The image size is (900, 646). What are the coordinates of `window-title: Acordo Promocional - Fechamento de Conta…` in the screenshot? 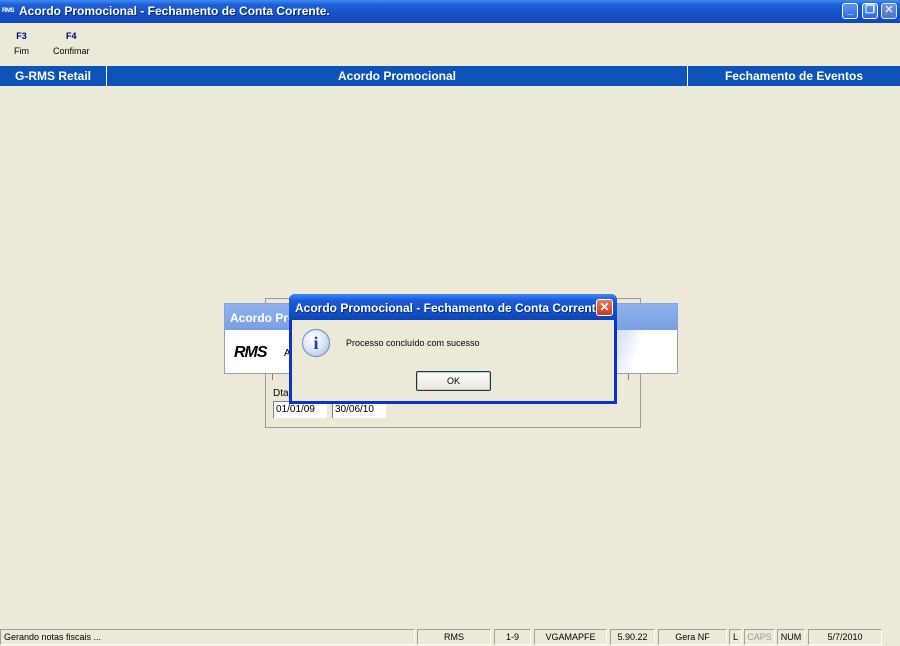 It's located at (174, 11).